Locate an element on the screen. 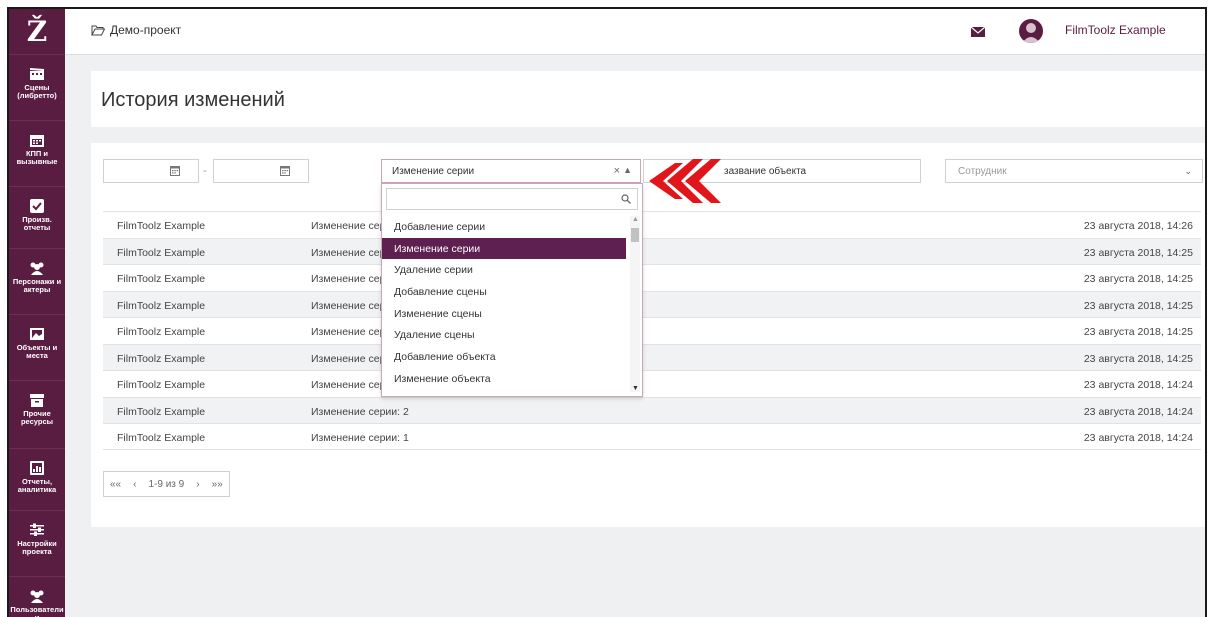 The image size is (1209, 617). sidebar-item-kpp: КПП и вызывные is located at coordinates (37, 154).